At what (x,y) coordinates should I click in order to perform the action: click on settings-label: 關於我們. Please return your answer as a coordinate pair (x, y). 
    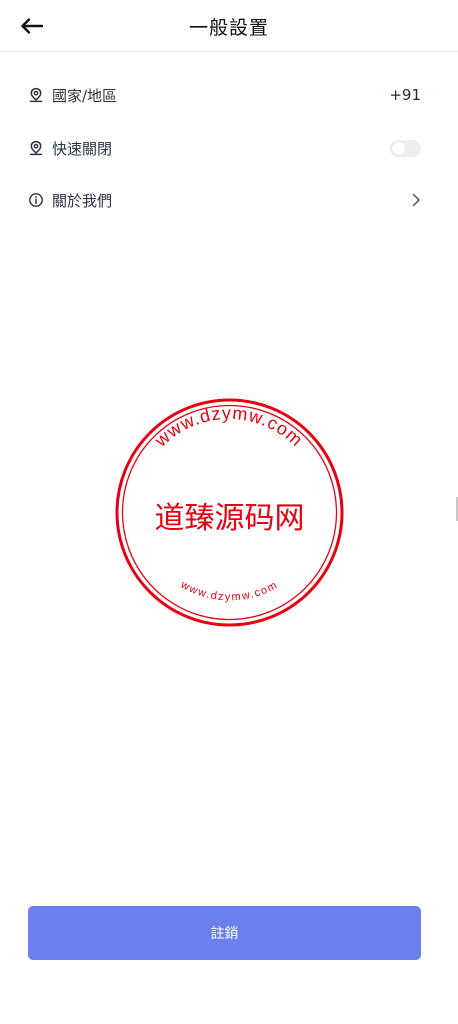
    Looking at the image, I should click on (82, 200).